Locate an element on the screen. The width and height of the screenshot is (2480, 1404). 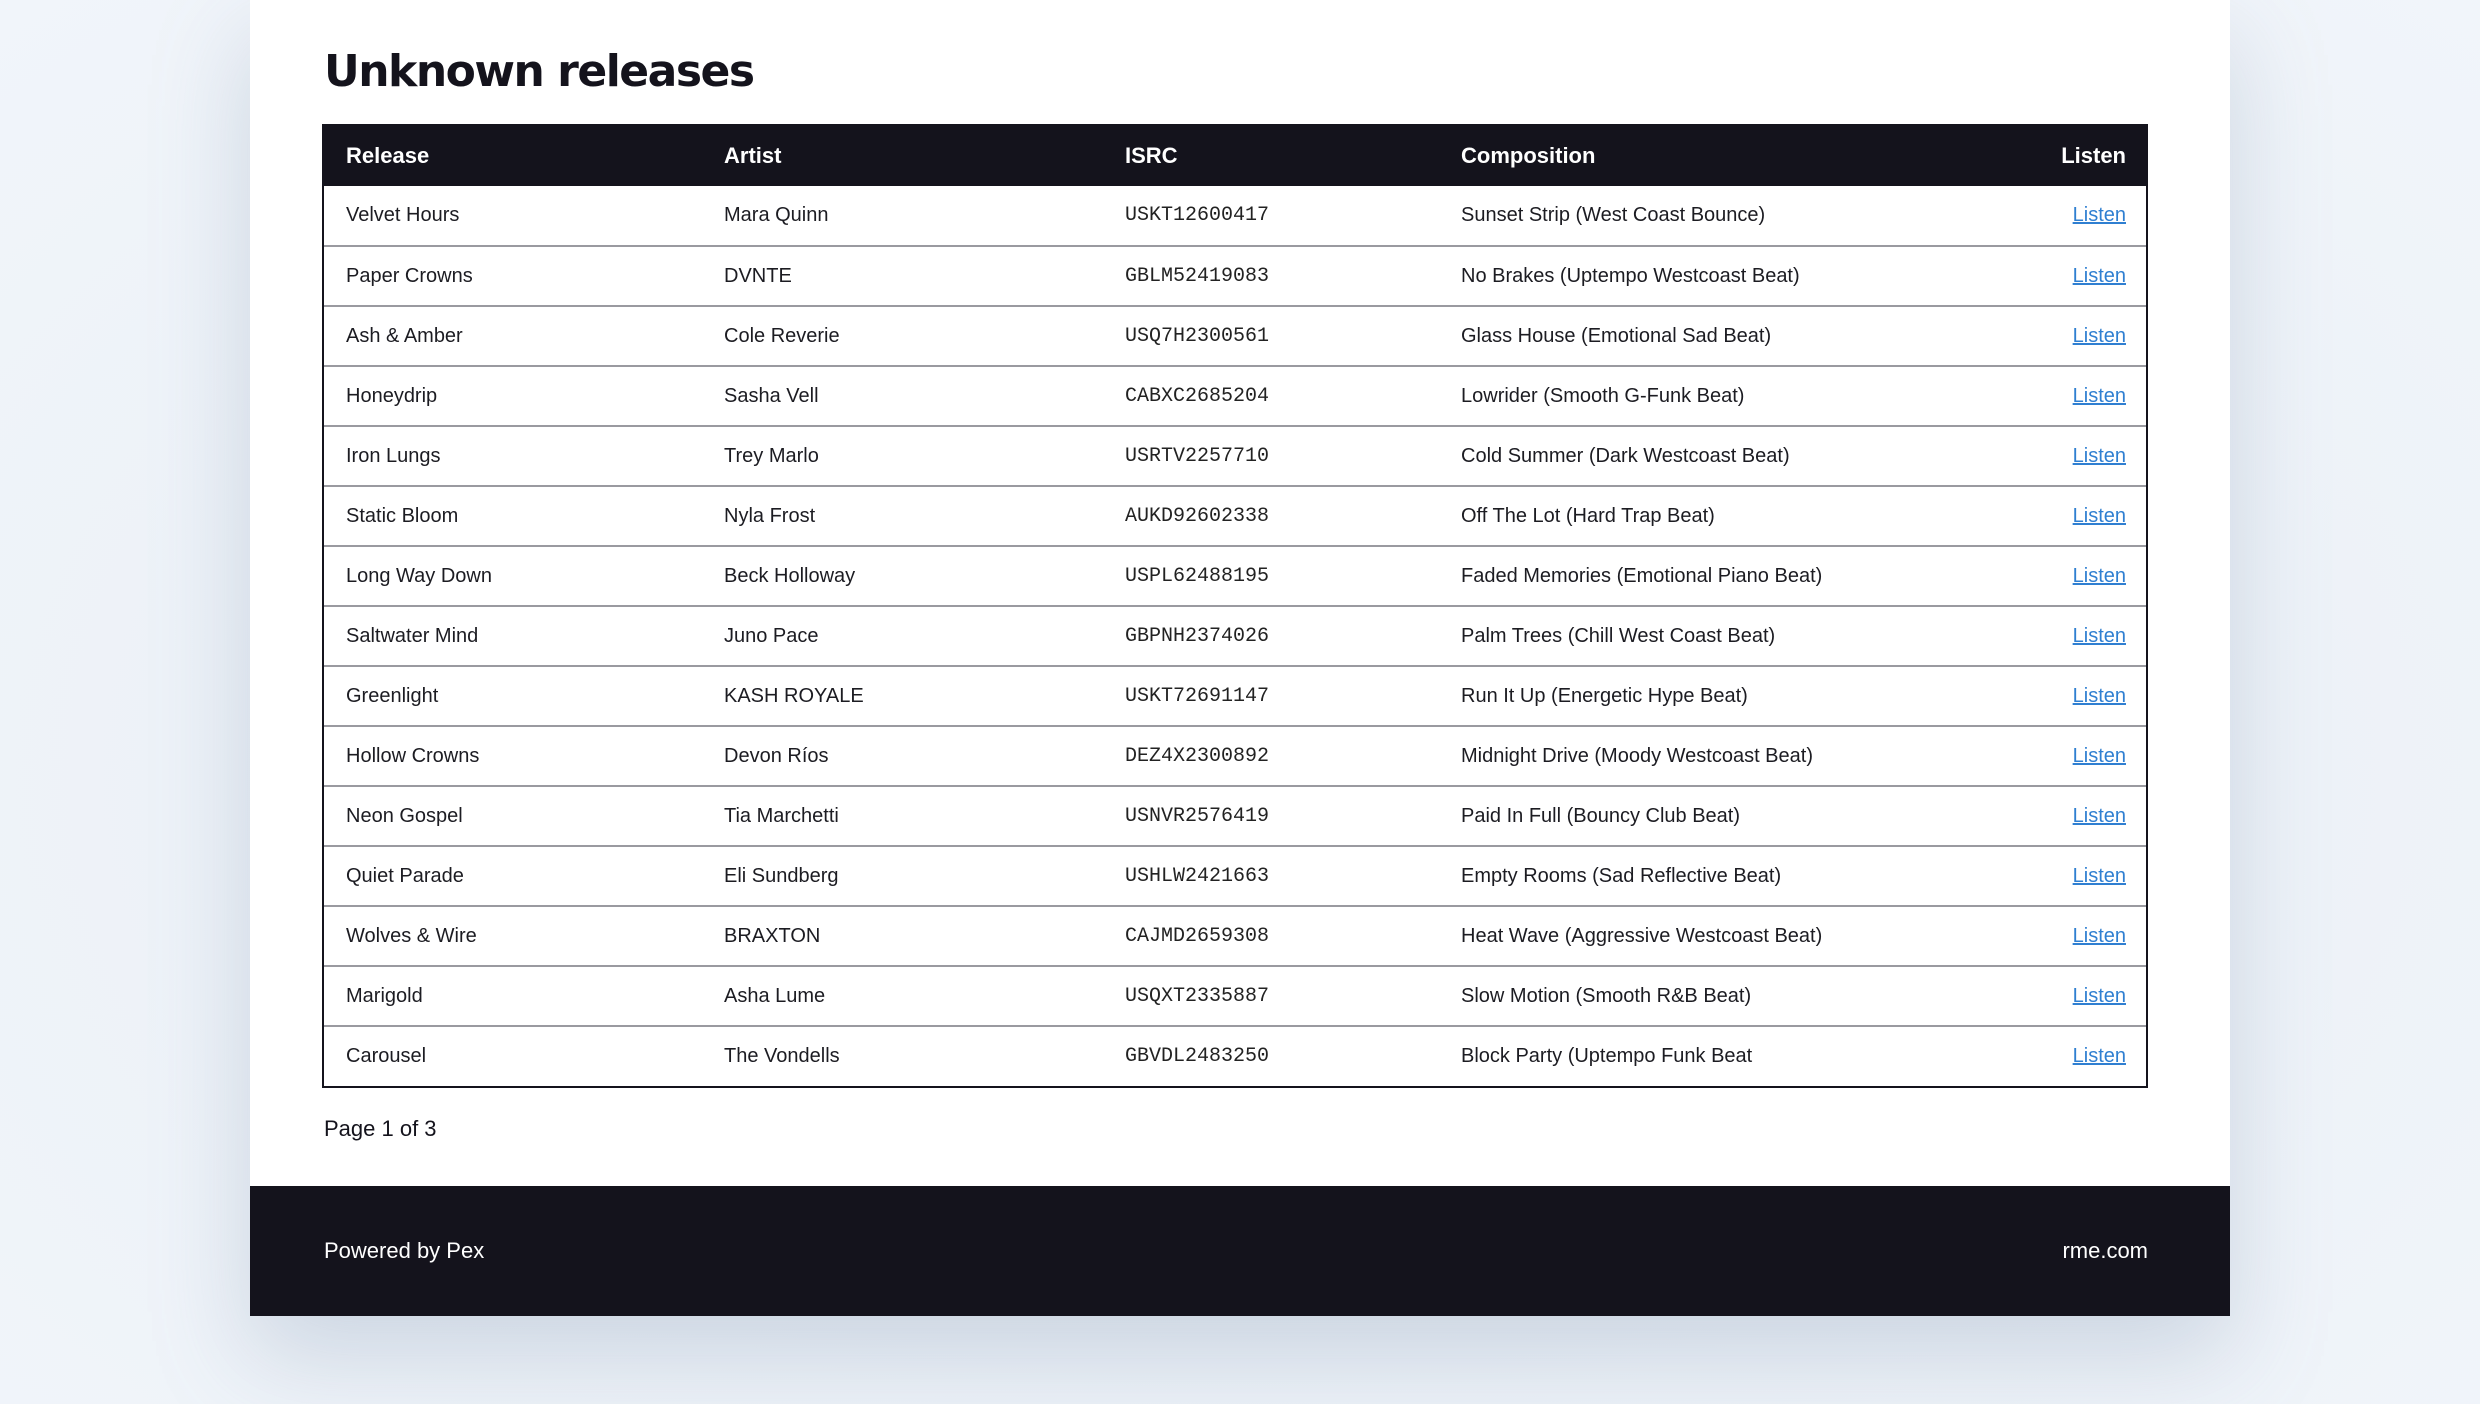
composition-cell: Palm Trees (Chill West Coast Beat) is located at coordinates (1618, 635).